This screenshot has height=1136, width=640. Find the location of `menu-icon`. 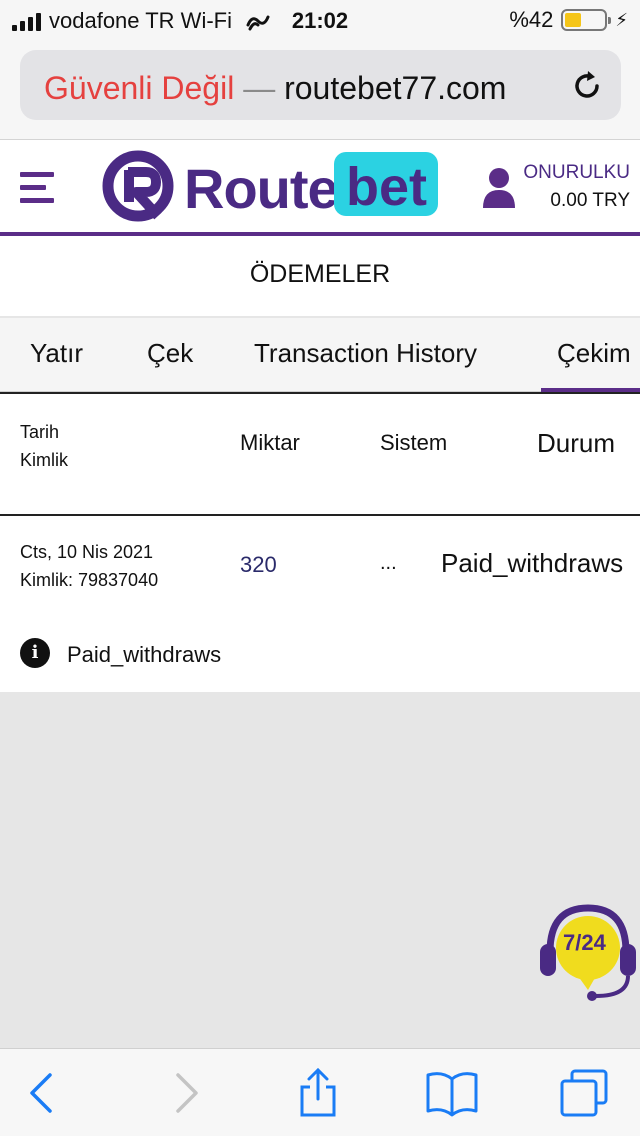

menu-icon is located at coordinates (37, 188).